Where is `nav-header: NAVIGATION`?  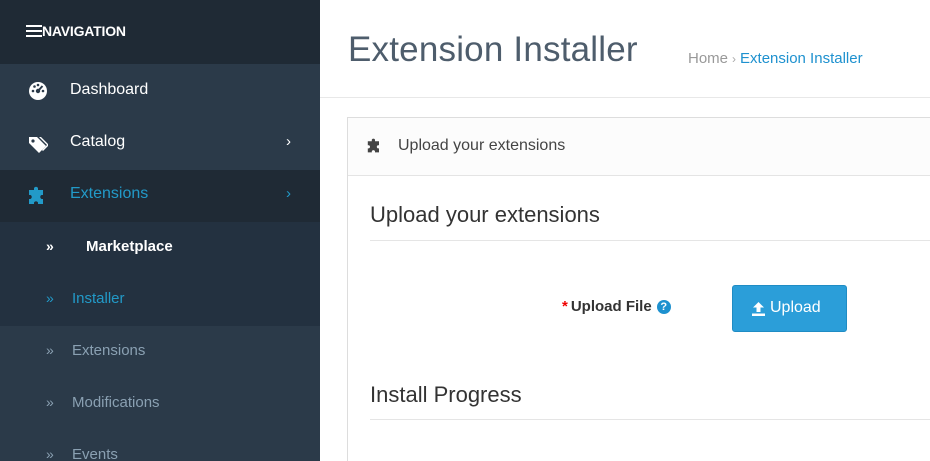 nav-header: NAVIGATION is located at coordinates (160, 32).